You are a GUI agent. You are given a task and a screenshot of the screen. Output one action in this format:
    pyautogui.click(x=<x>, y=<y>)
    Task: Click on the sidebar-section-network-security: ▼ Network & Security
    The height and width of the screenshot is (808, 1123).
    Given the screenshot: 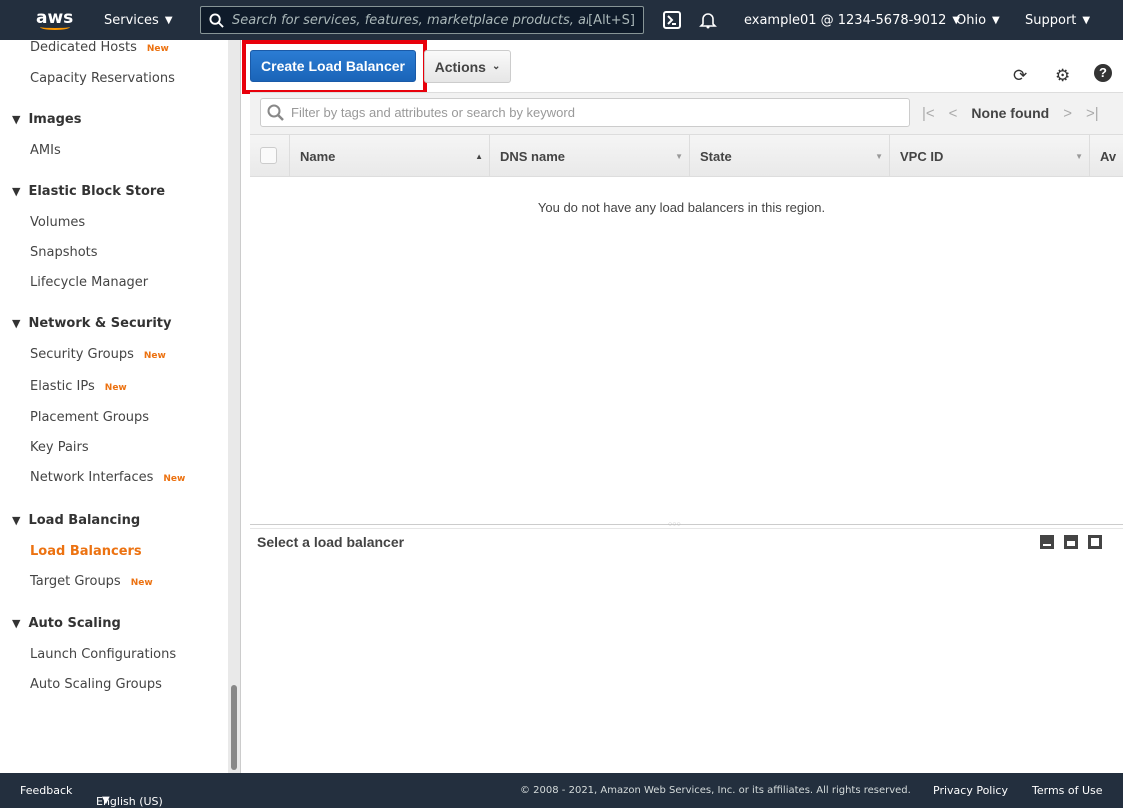 What is the action you would take?
    pyautogui.click(x=91, y=324)
    